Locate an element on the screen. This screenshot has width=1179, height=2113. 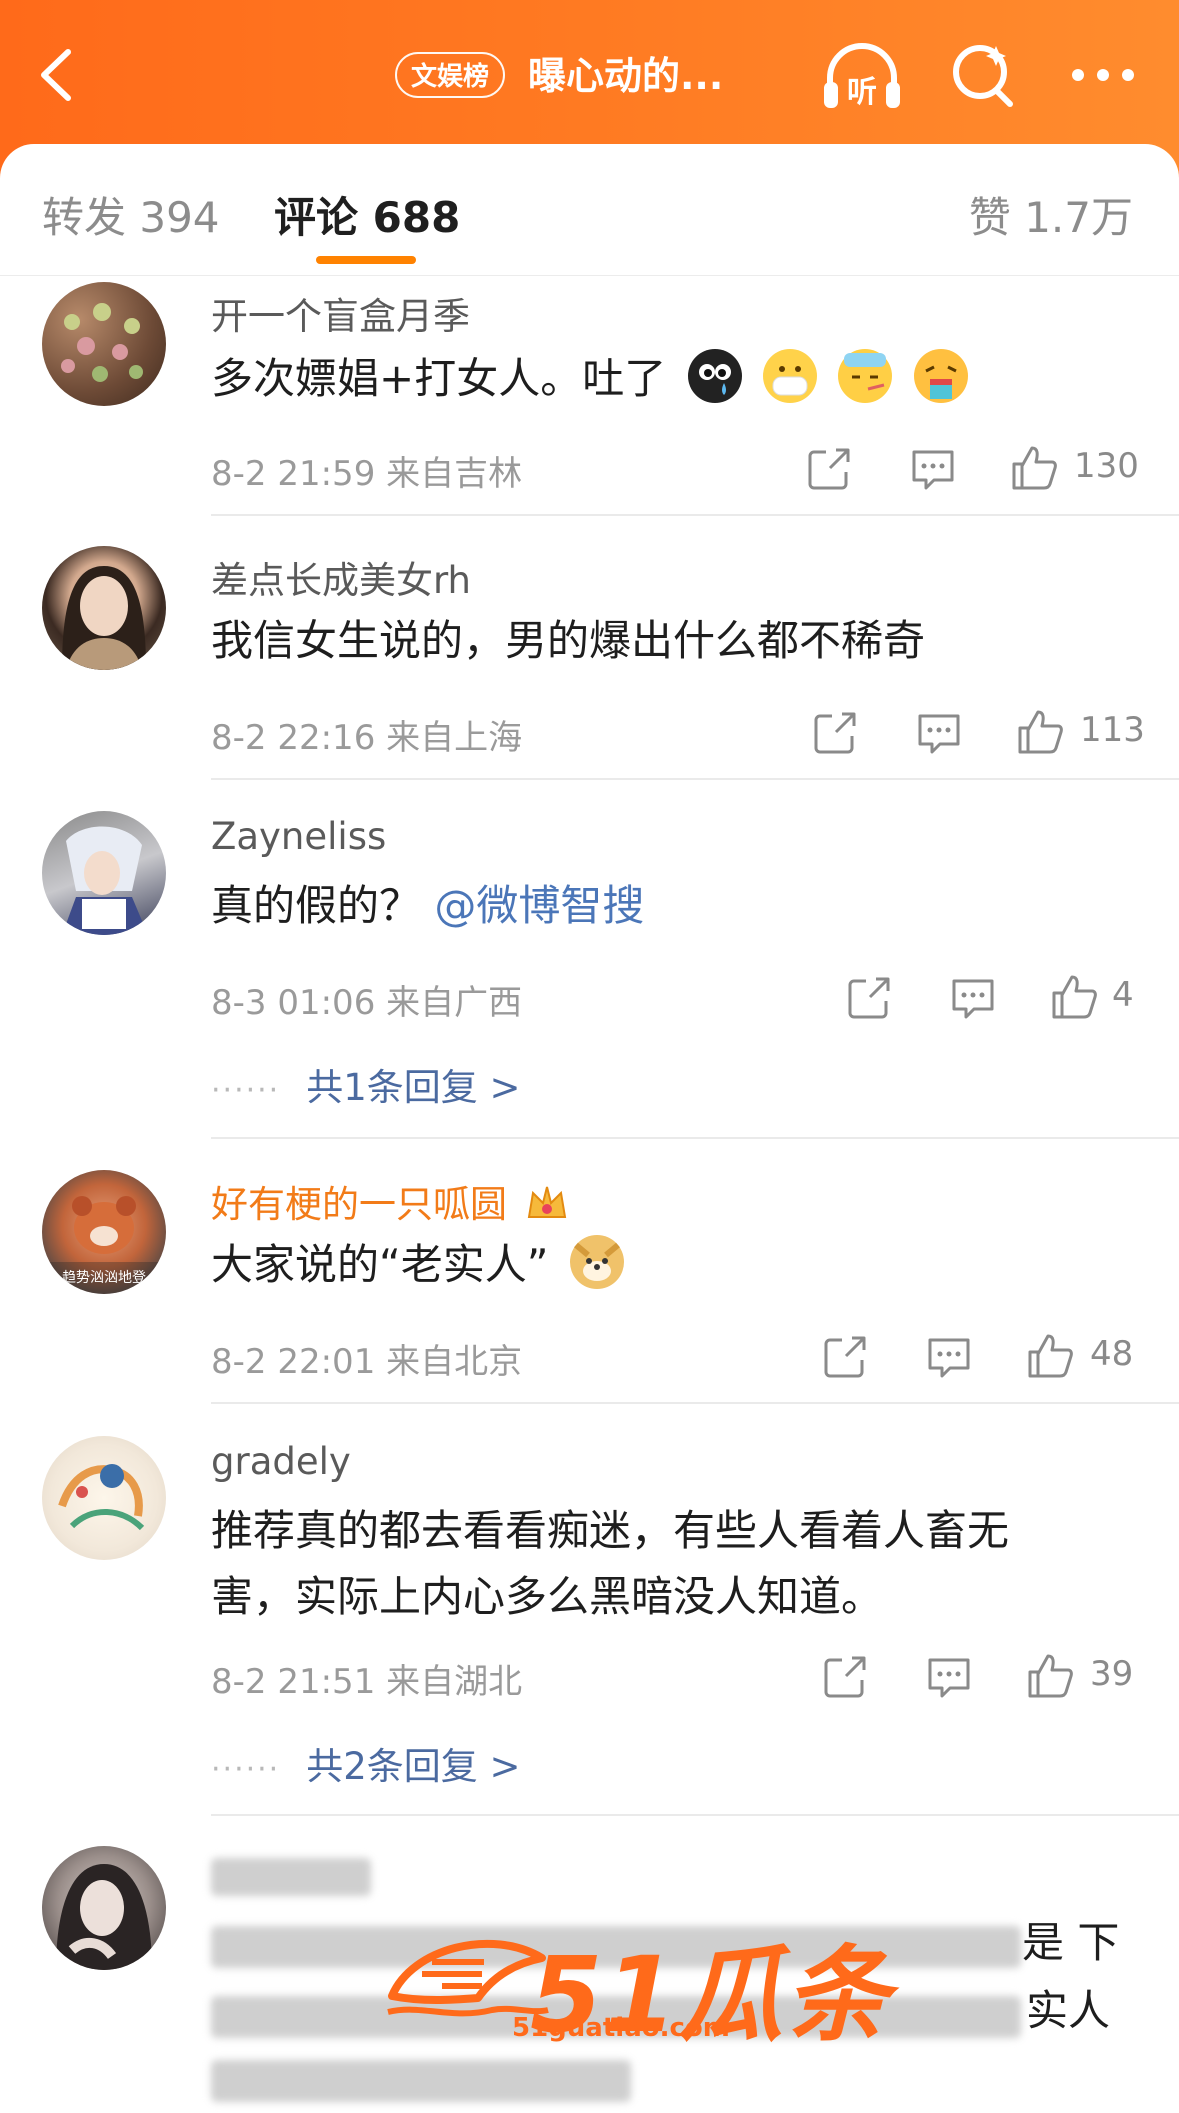
like-count: 48 is located at coordinates (1112, 1354).